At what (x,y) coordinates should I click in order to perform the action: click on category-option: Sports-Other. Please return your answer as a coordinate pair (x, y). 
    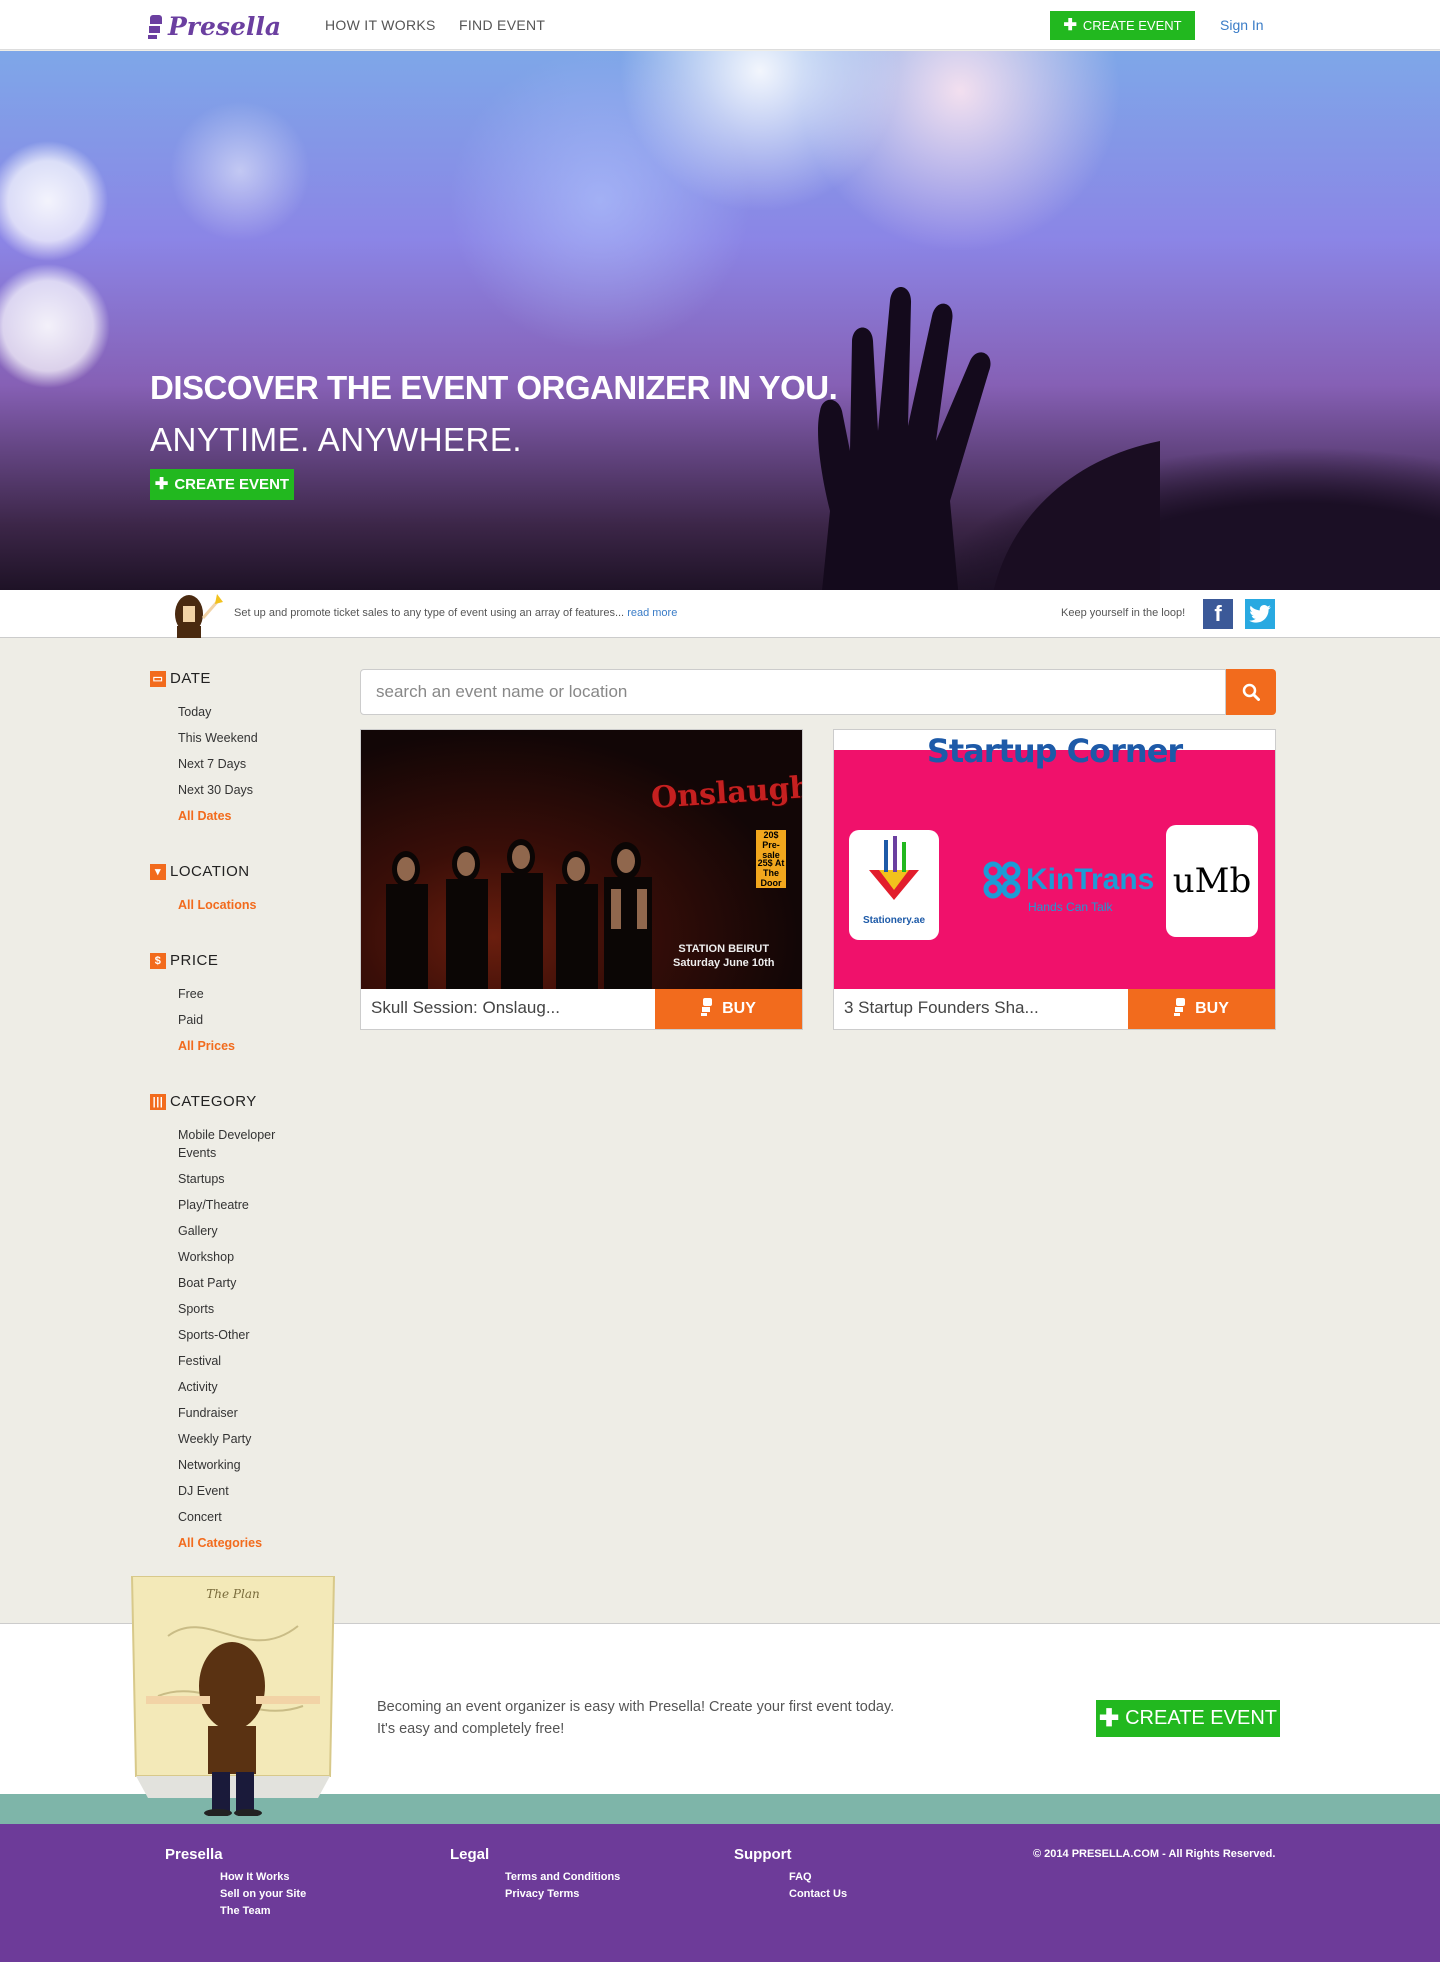
    Looking at the image, I should click on (264, 1335).